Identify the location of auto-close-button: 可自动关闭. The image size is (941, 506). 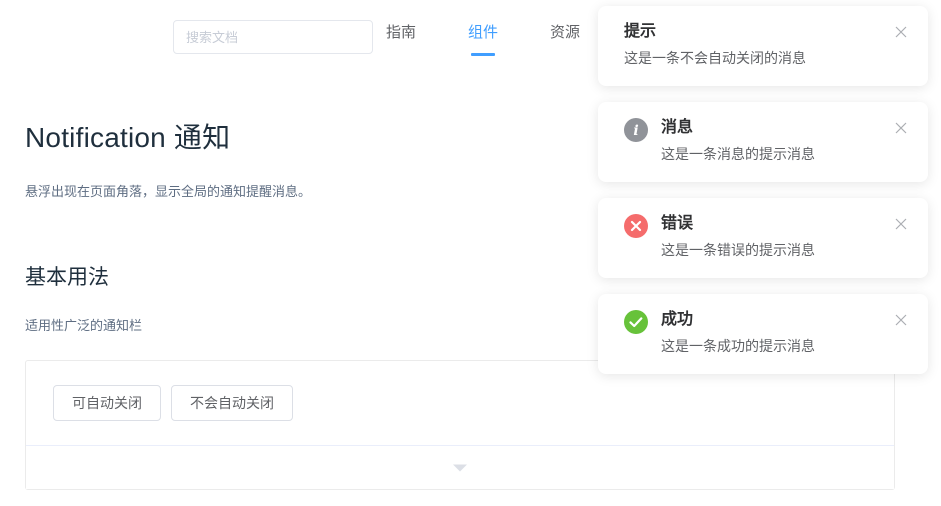
(107, 403).